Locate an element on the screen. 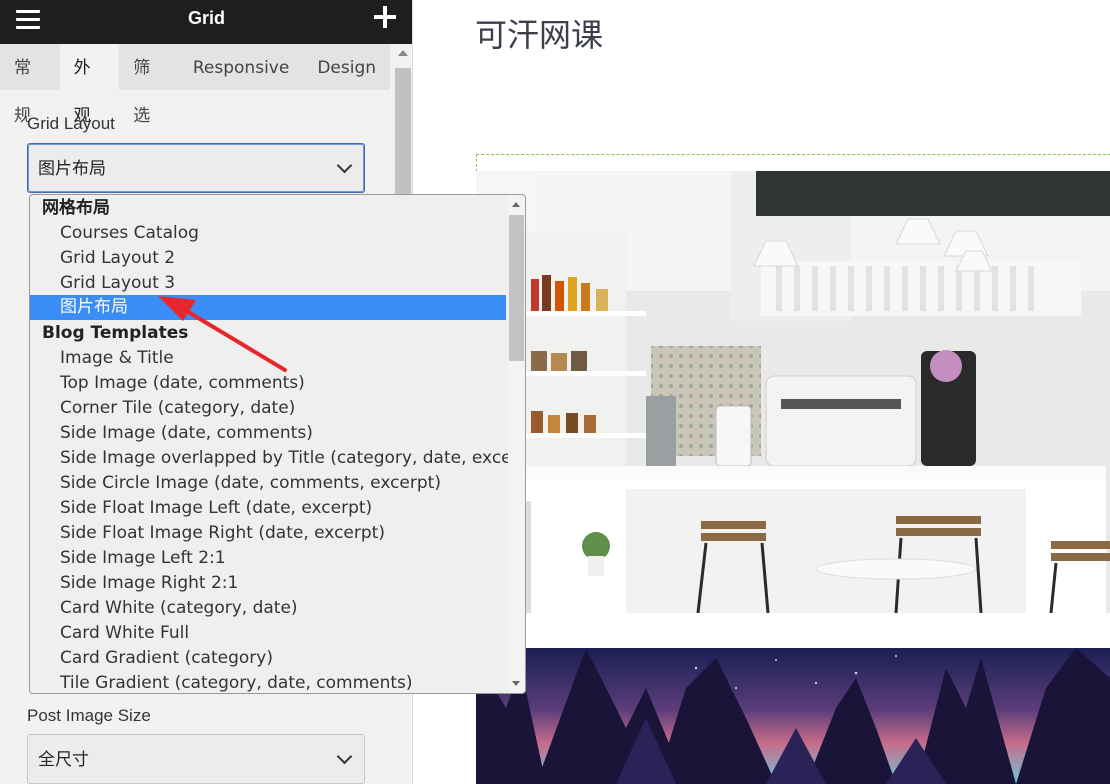  option-courses-catalog: Courses Catalog is located at coordinates (268, 233).